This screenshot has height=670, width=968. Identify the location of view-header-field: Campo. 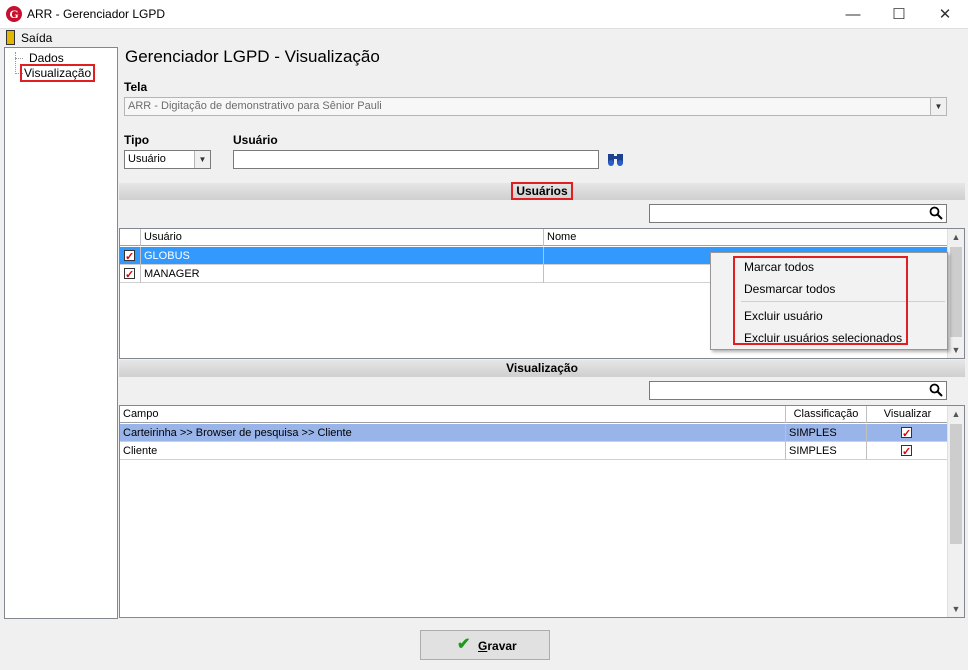
(453, 414).